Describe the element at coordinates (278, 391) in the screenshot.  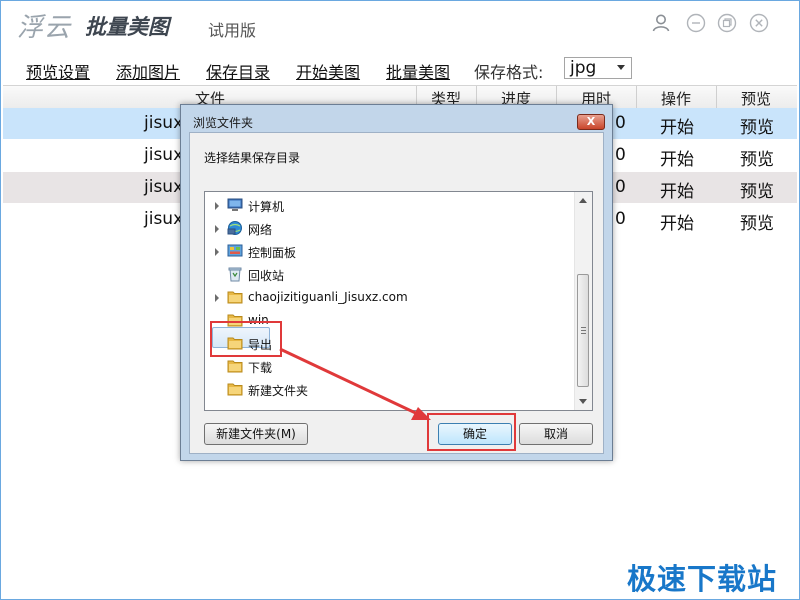
I see `tree-item-label: 新建文件夹` at that location.